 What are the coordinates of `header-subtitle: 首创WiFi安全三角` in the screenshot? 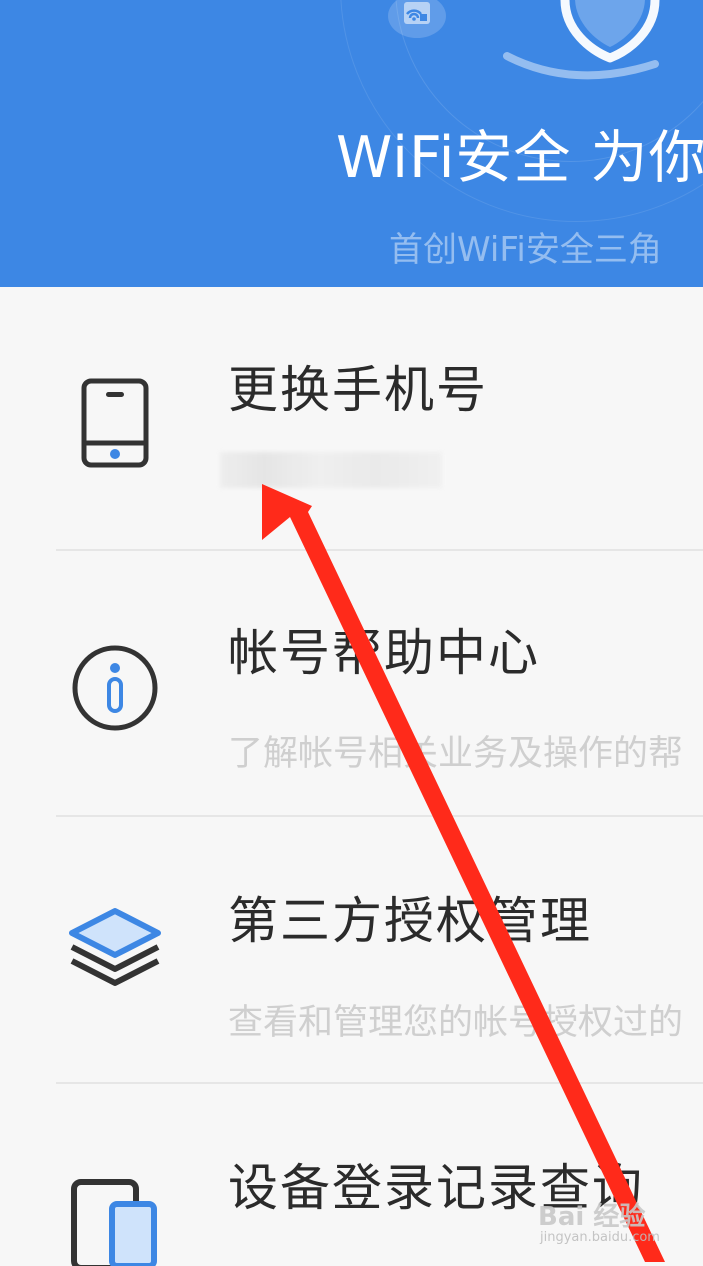 It's located at (525, 250).